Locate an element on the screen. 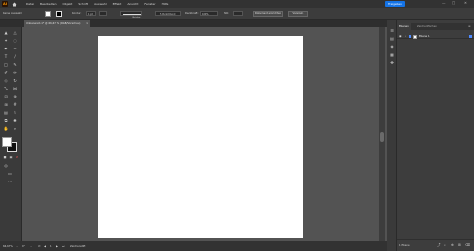 The width and height of the screenshot is (474, 251). layer-row: ◉ › Ebene 1 is located at coordinates (435, 36).